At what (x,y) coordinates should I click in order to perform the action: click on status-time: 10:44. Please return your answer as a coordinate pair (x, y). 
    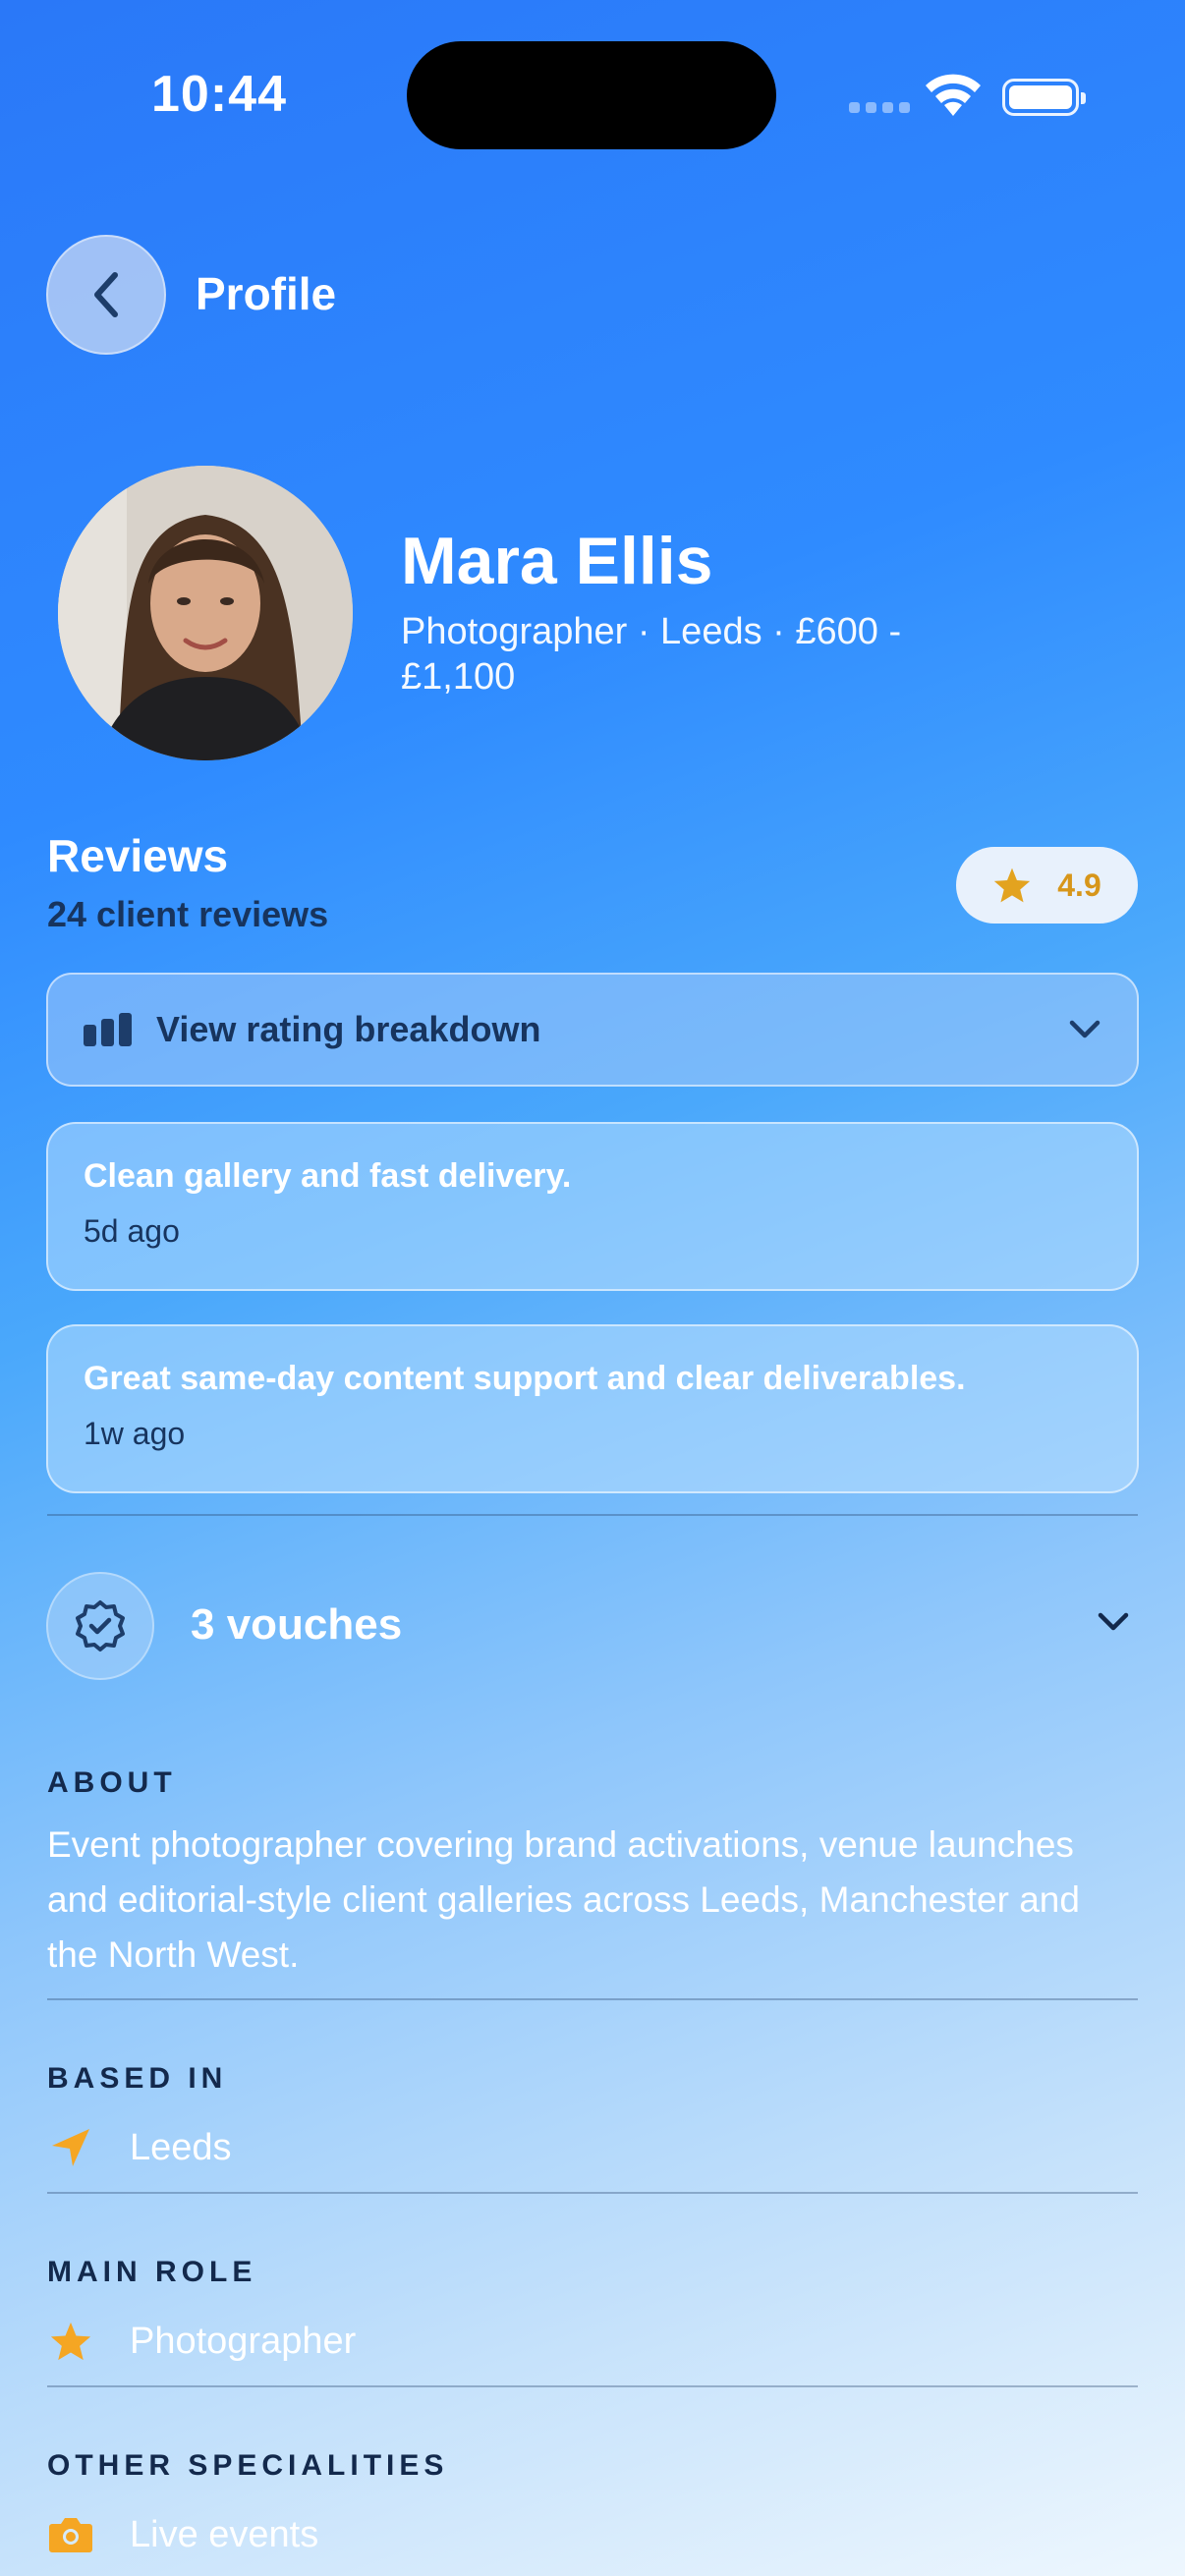
    Looking at the image, I should click on (219, 94).